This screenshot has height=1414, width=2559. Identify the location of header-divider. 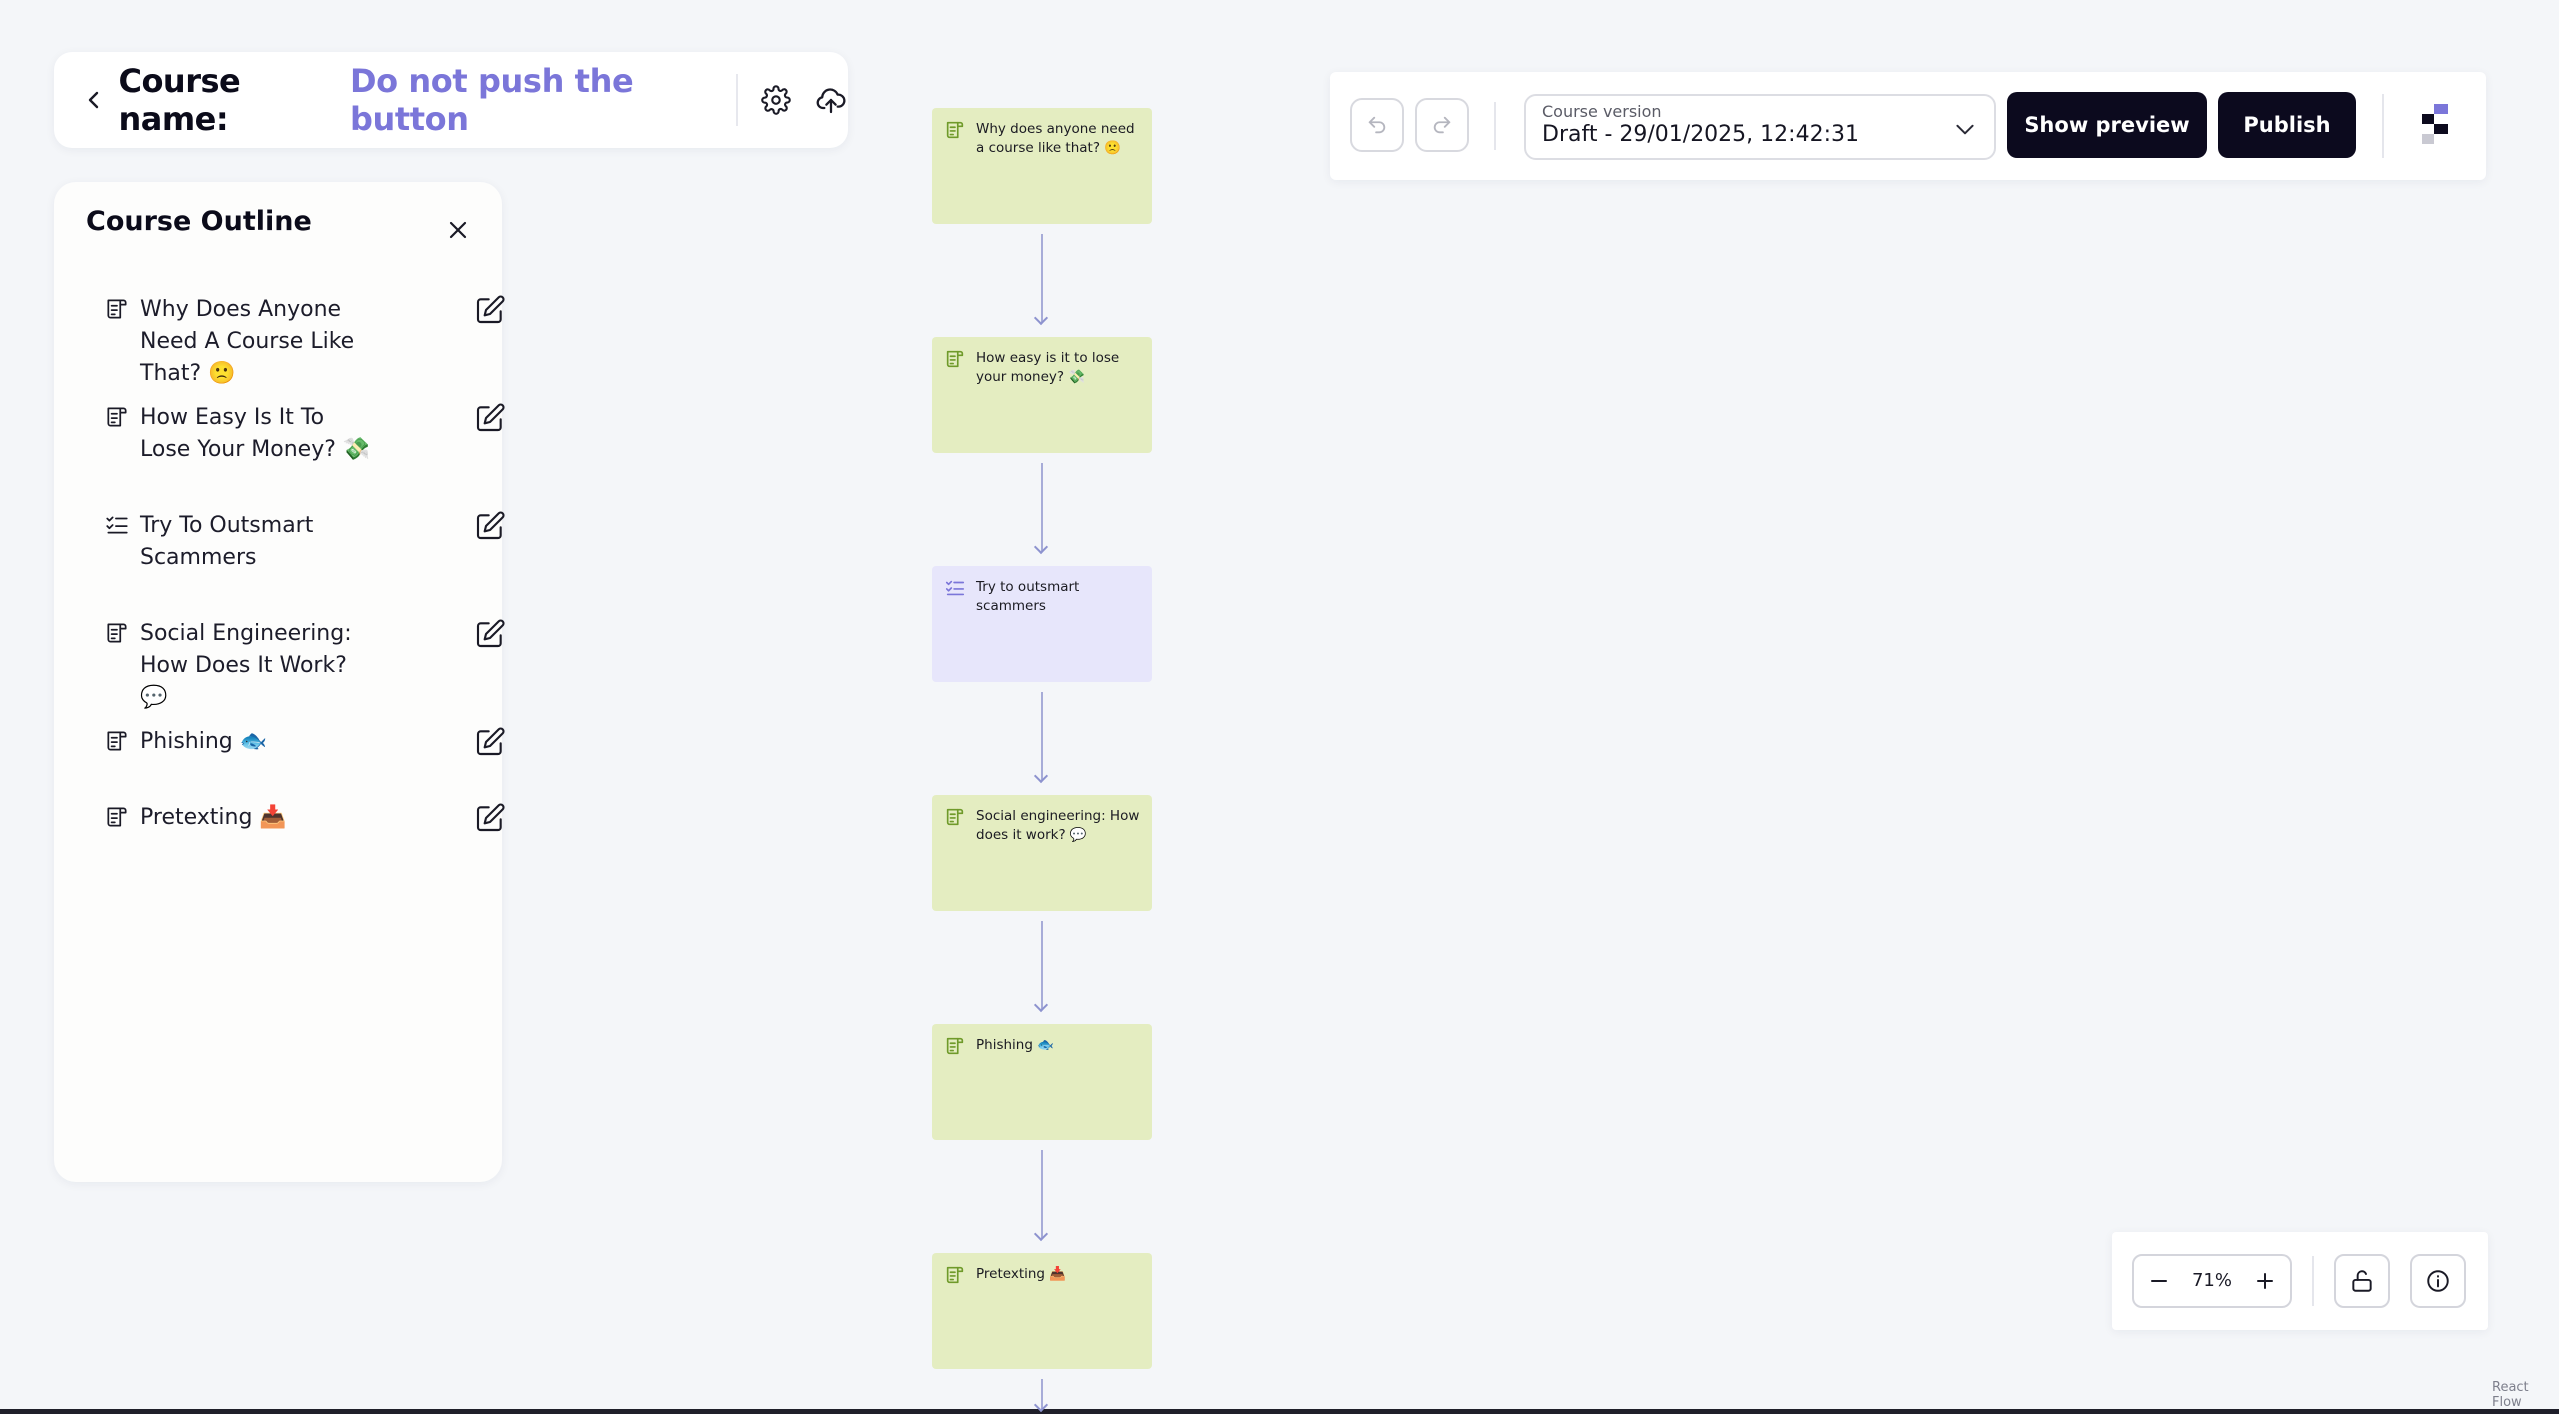
(737, 100).